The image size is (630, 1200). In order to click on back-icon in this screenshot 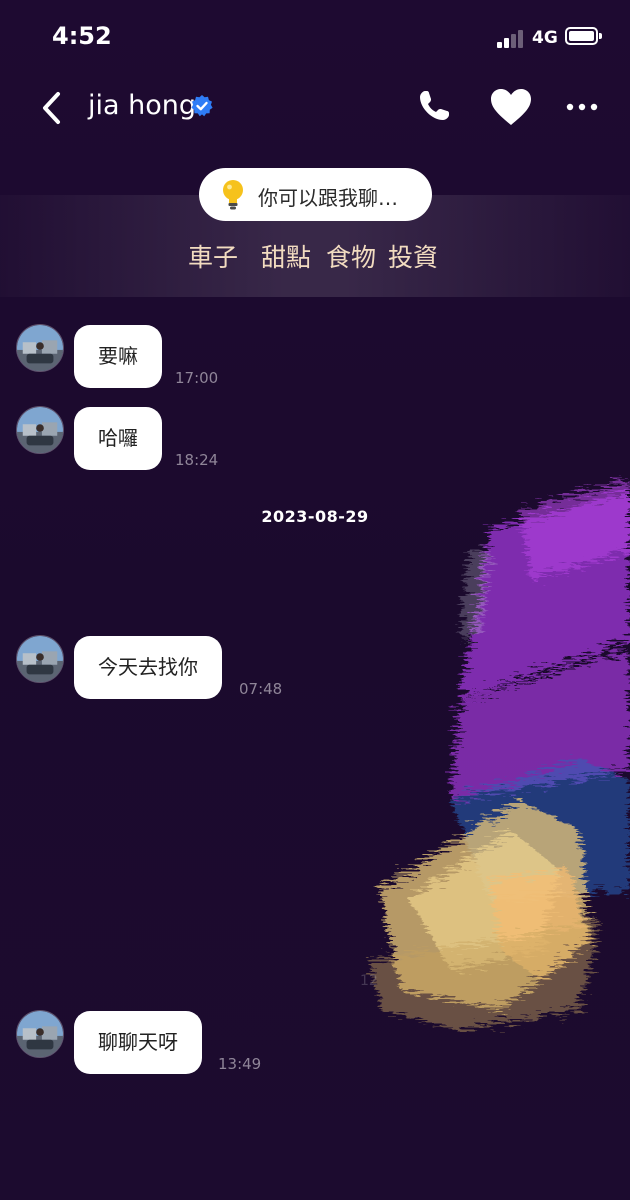, I will do `click(52, 108)`.